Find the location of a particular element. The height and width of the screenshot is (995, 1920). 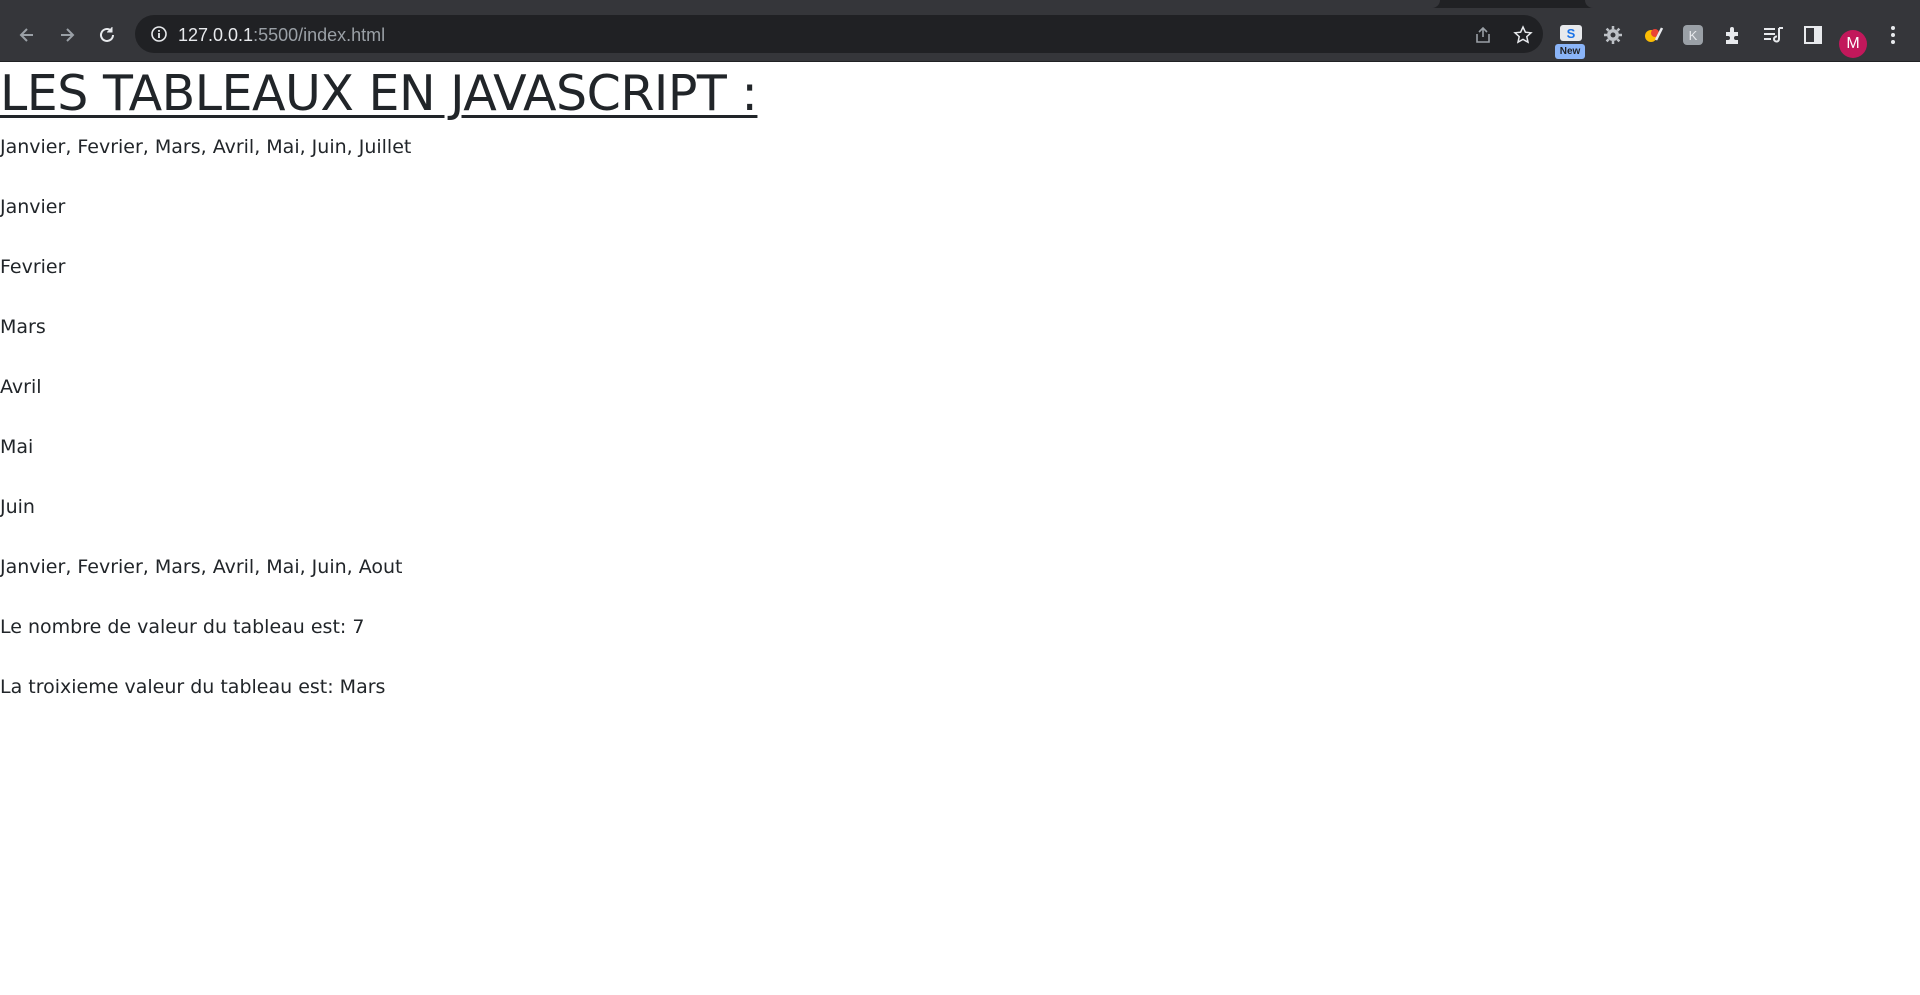

menu-kebab-icon is located at coordinates (1893, 35).